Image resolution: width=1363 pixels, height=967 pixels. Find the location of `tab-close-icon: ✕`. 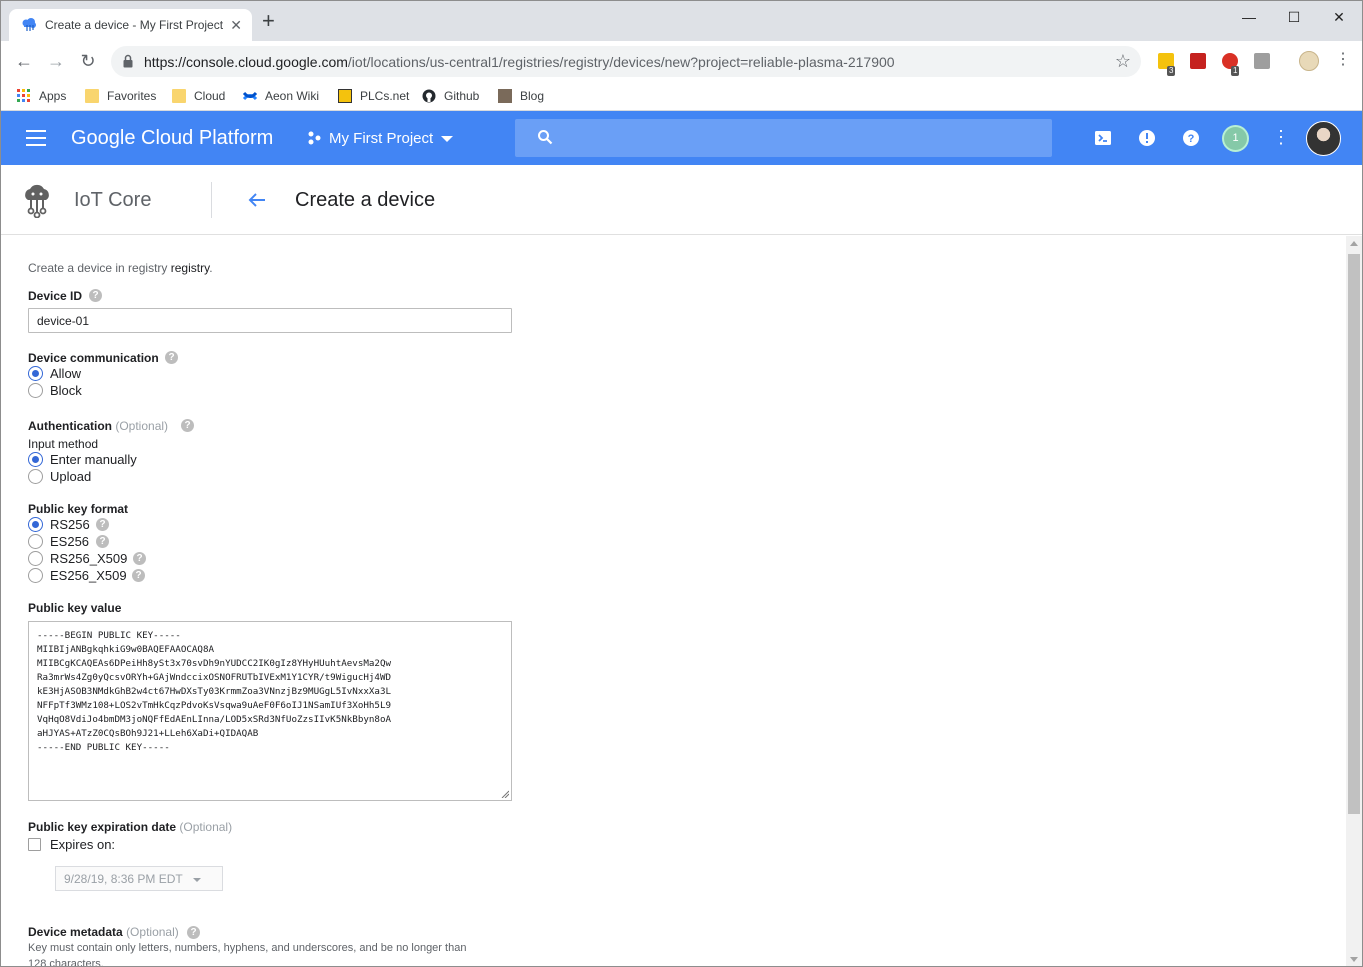

tab-close-icon: ✕ is located at coordinates (236, 25).